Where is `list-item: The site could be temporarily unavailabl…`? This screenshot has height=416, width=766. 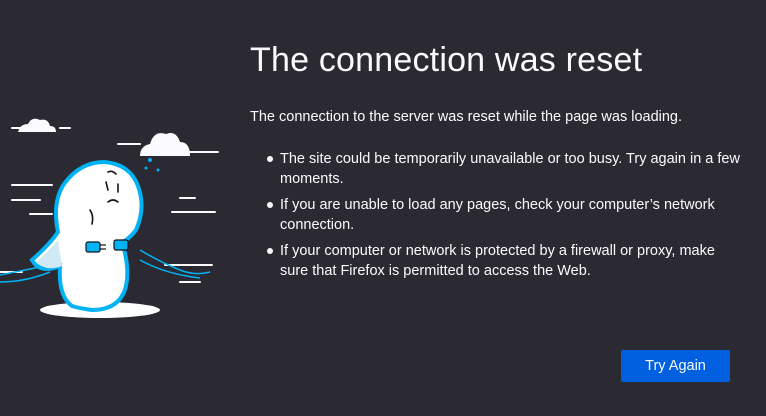
list-item: The site could be temporarily unavailabl… is located at coordinates (503, 168).